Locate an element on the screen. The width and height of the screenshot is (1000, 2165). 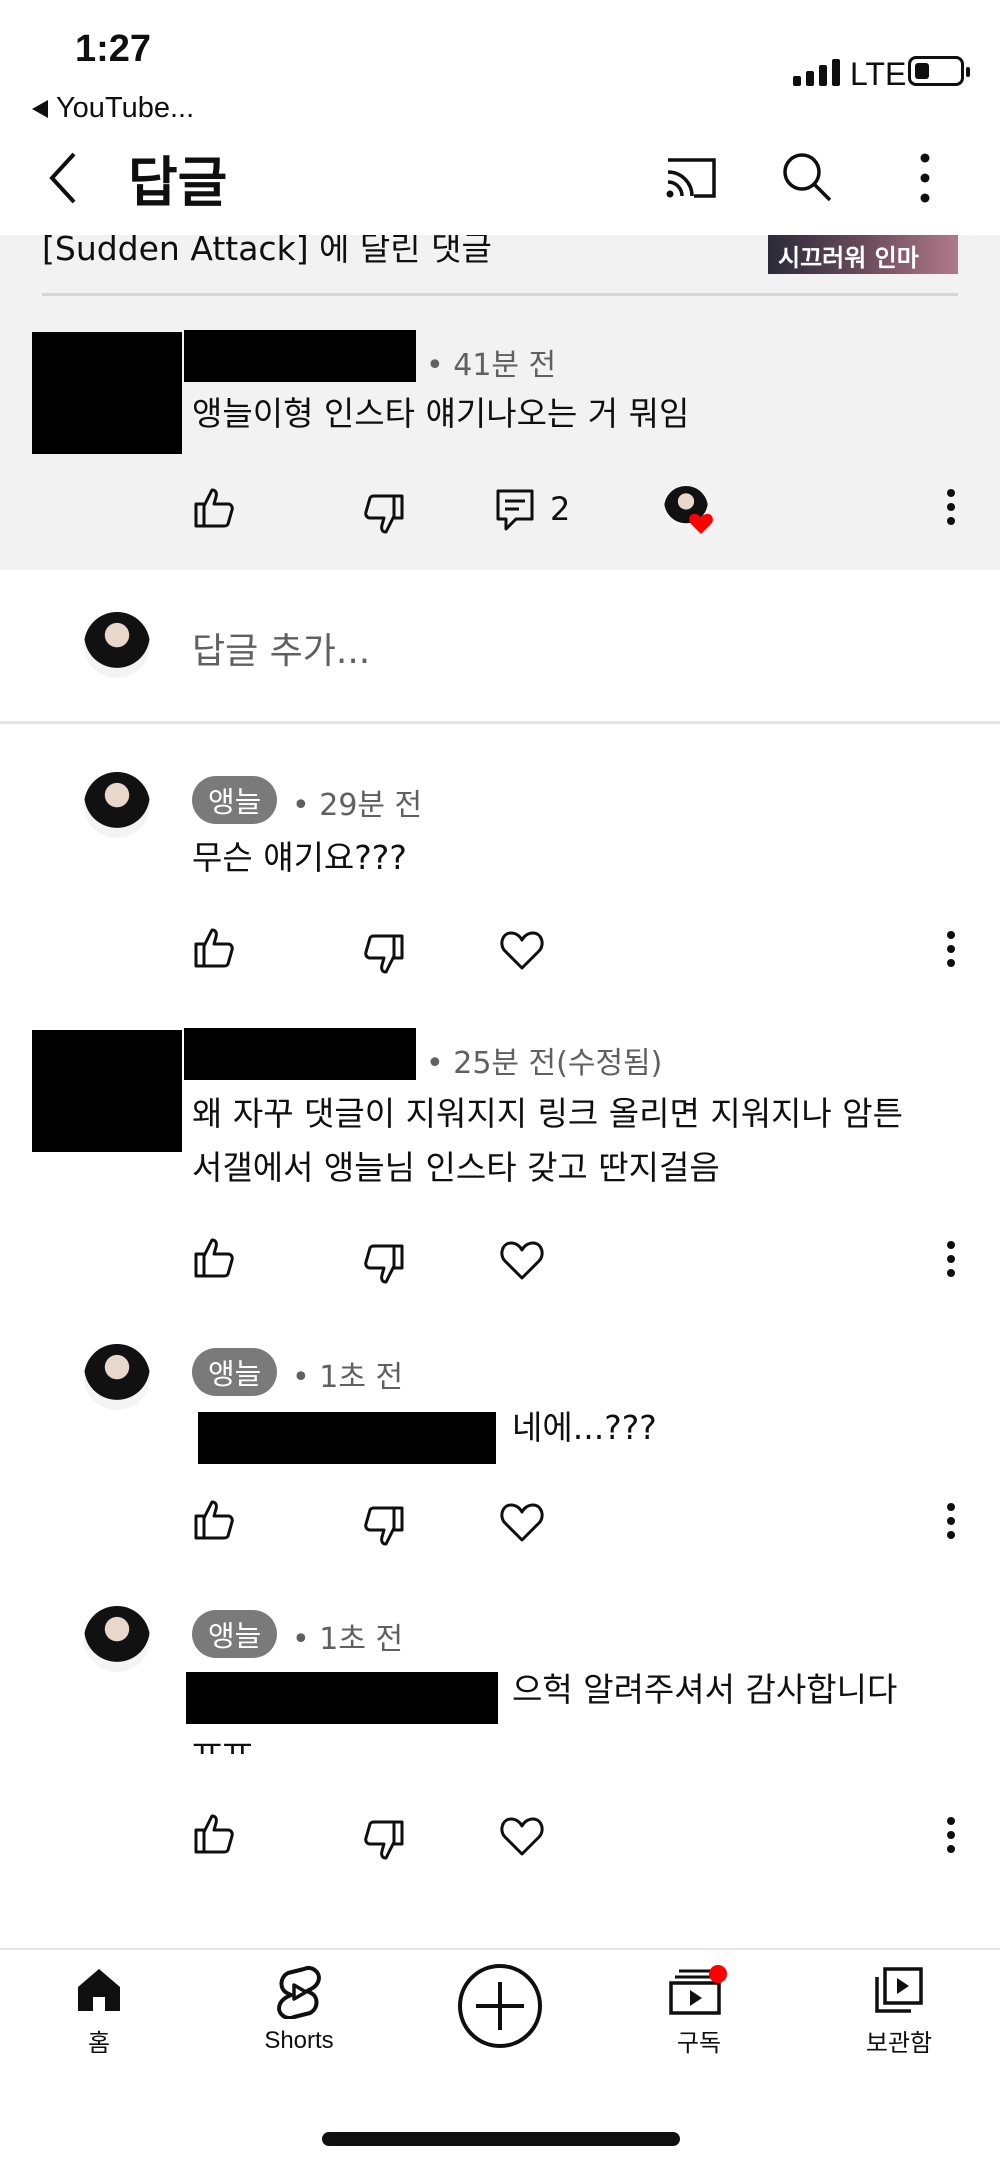
comment-text-line2: 서갤에서 앵늘님 인스타 갖고 딴지걸음 is located at coordinates (456, 1167).